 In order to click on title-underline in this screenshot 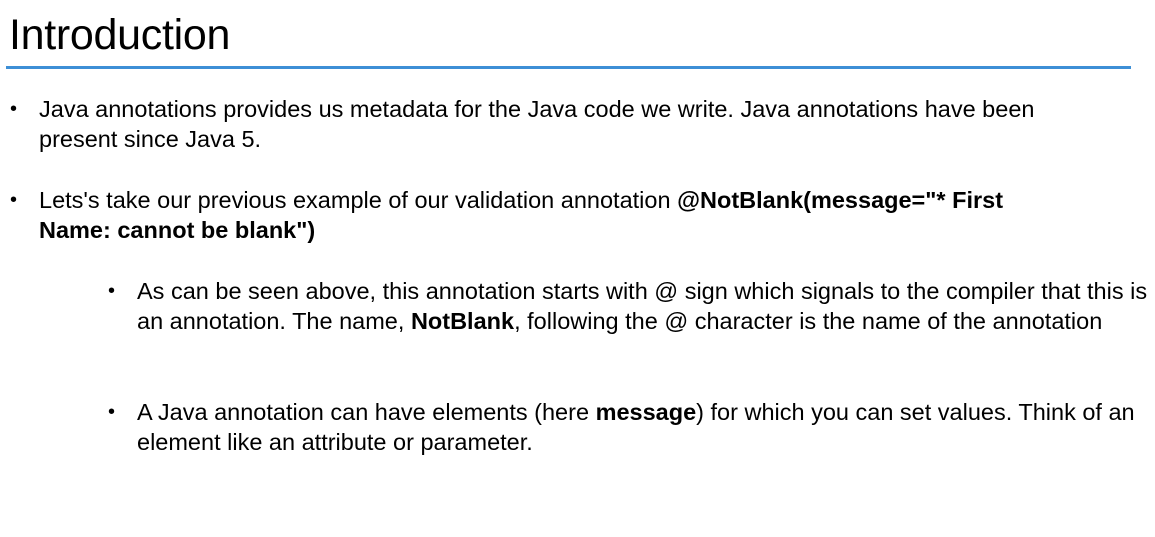, I will do `click(568, 67)`.